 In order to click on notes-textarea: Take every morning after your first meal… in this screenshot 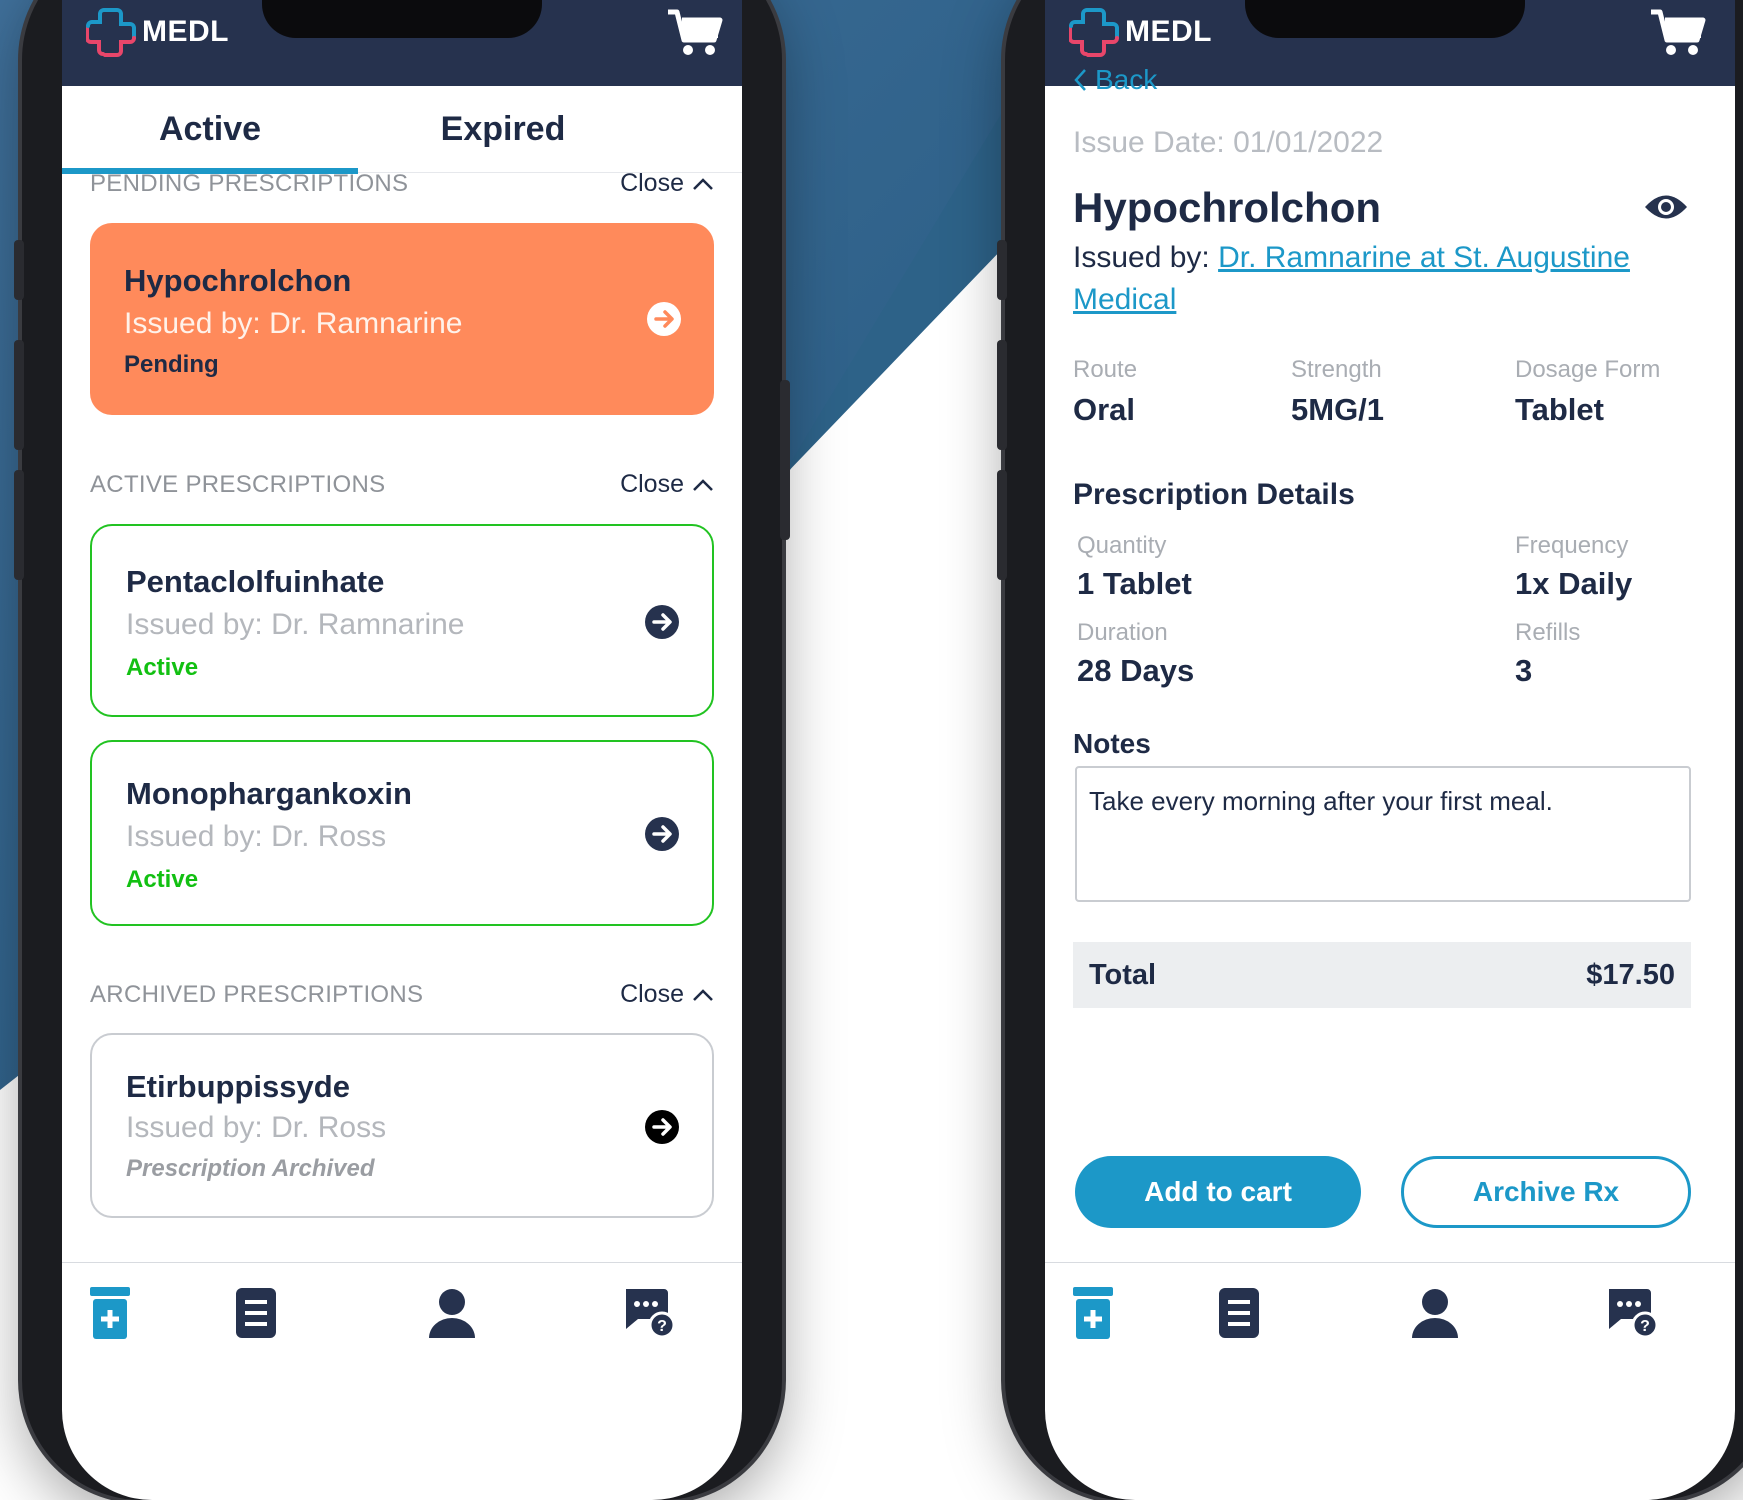, I will do `click(1383, 834)`.